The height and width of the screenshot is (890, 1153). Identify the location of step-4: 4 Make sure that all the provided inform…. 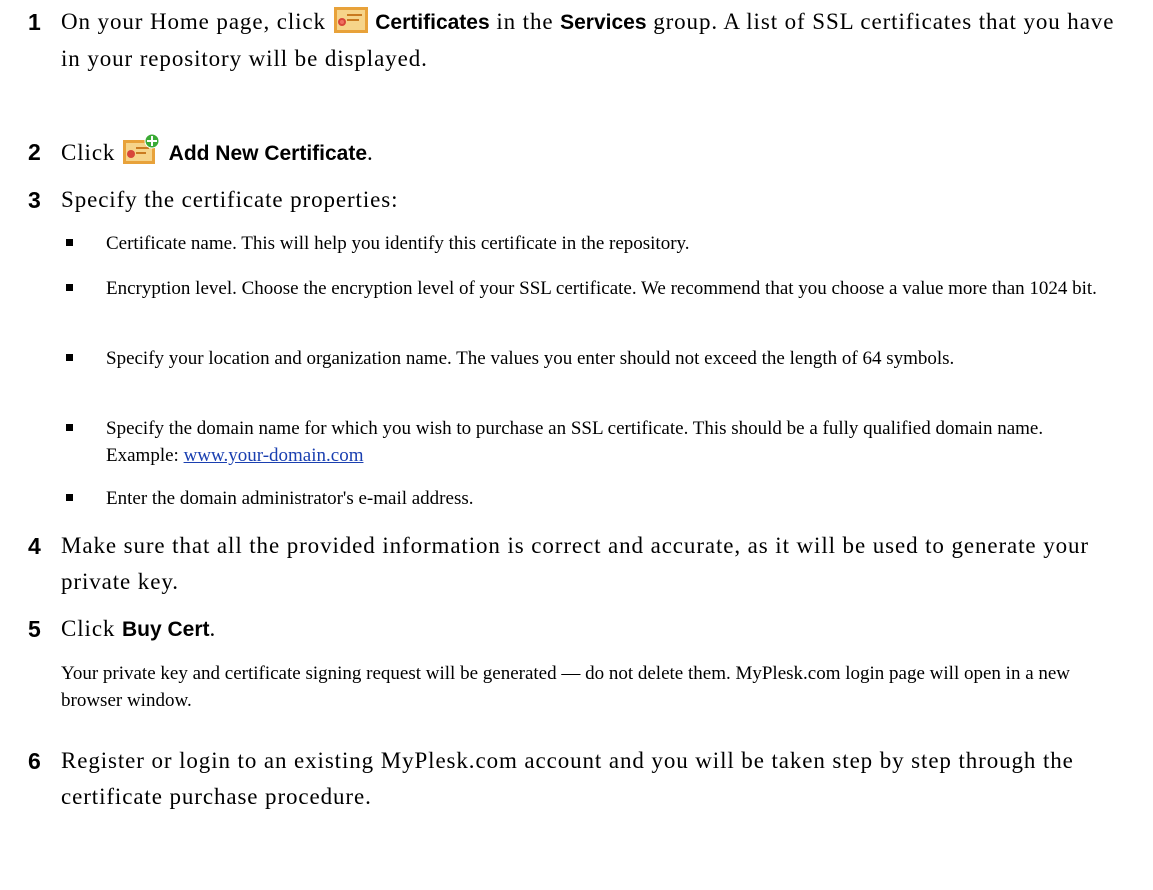
(575, 564).